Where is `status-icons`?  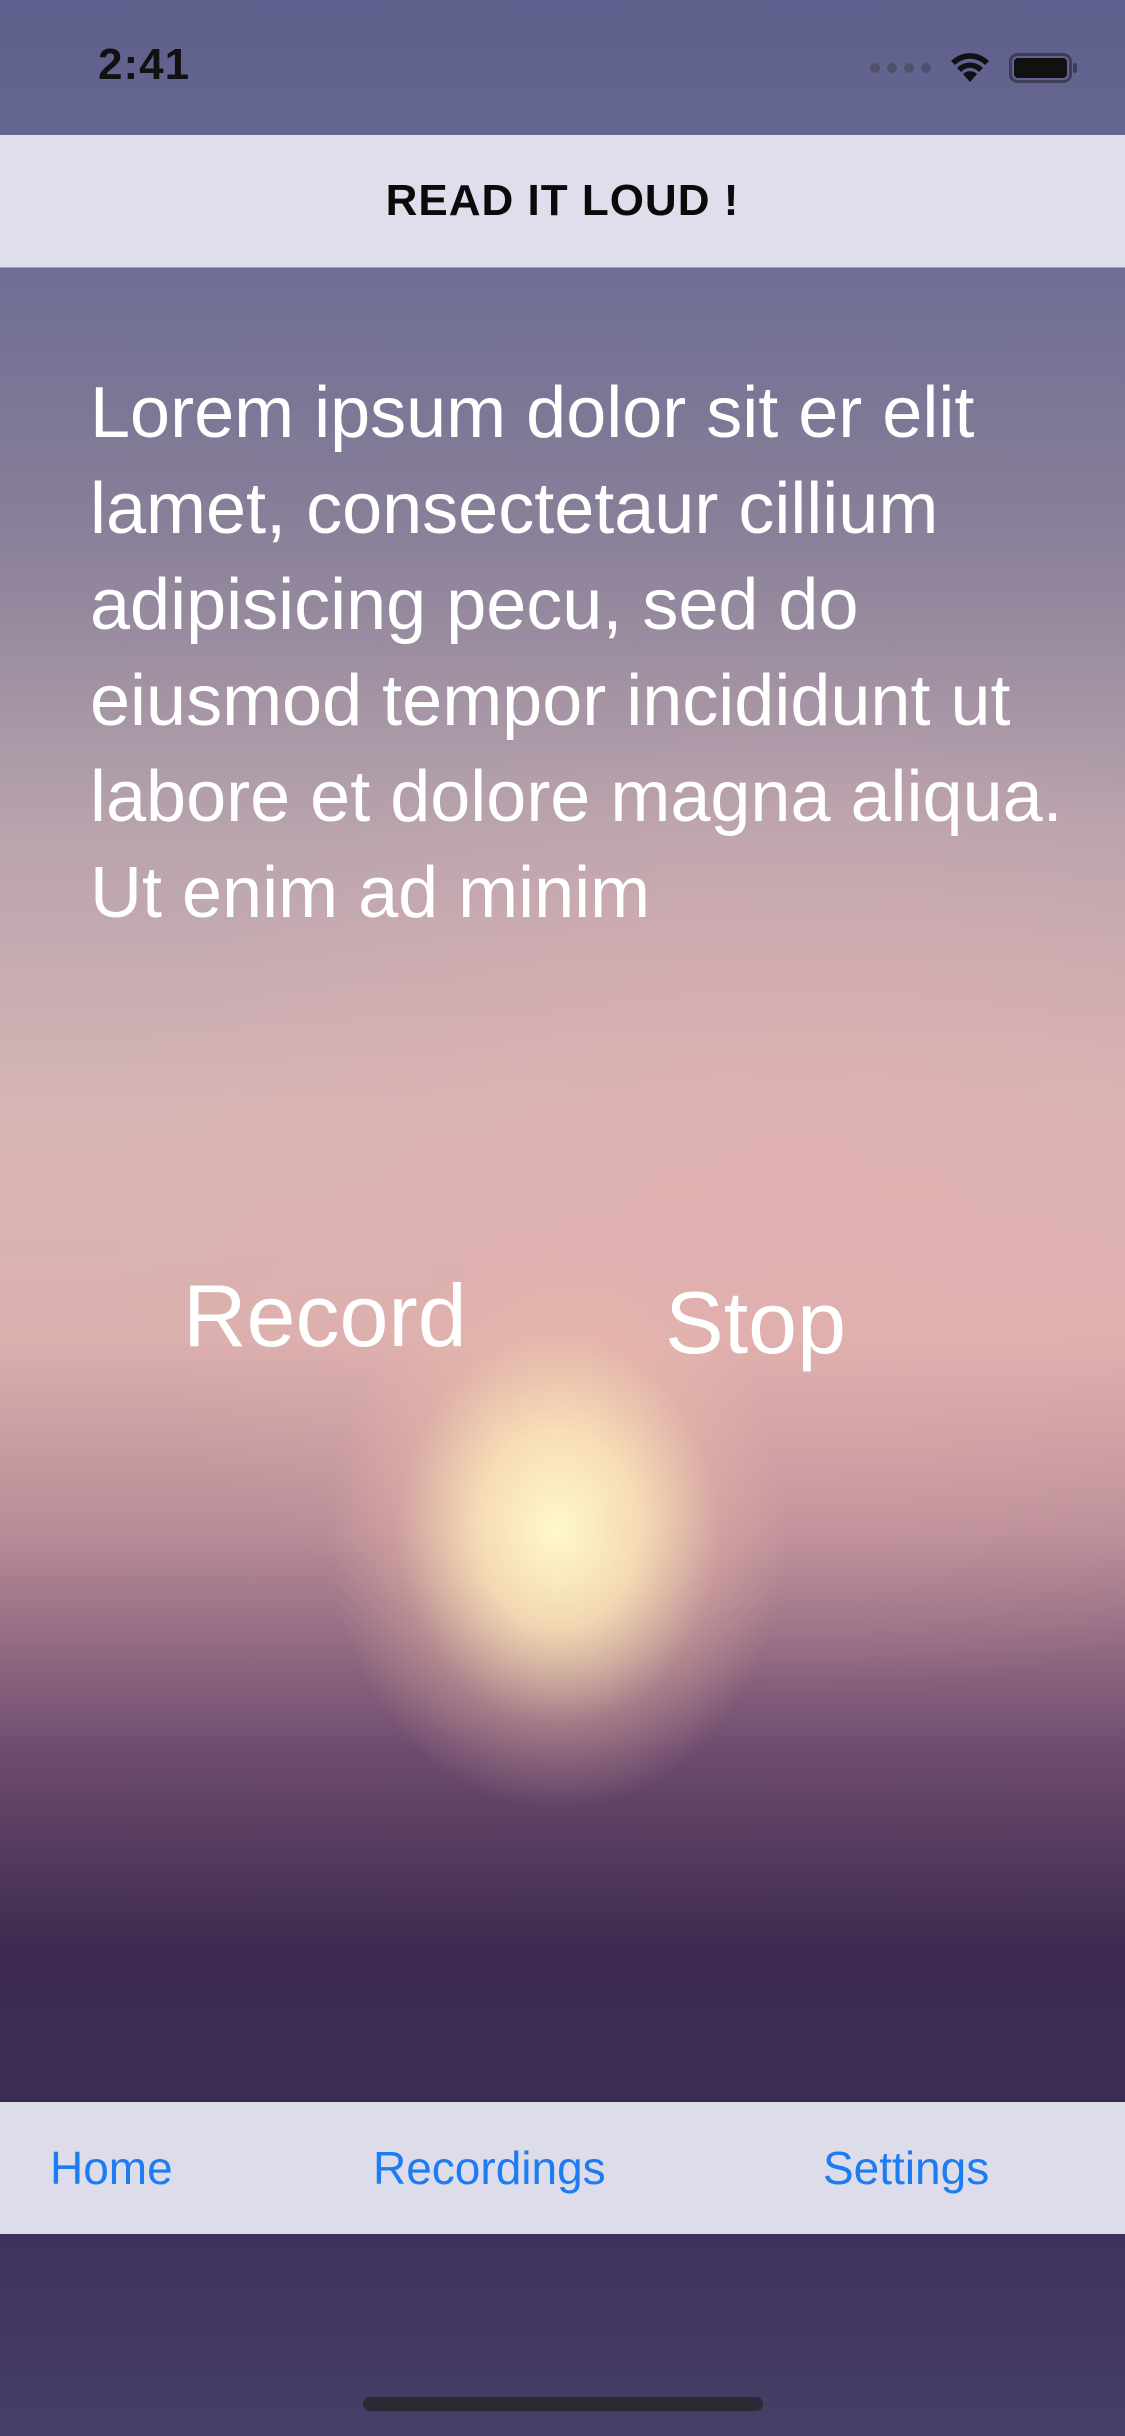
status-icons is located at coordinates (974, 68).